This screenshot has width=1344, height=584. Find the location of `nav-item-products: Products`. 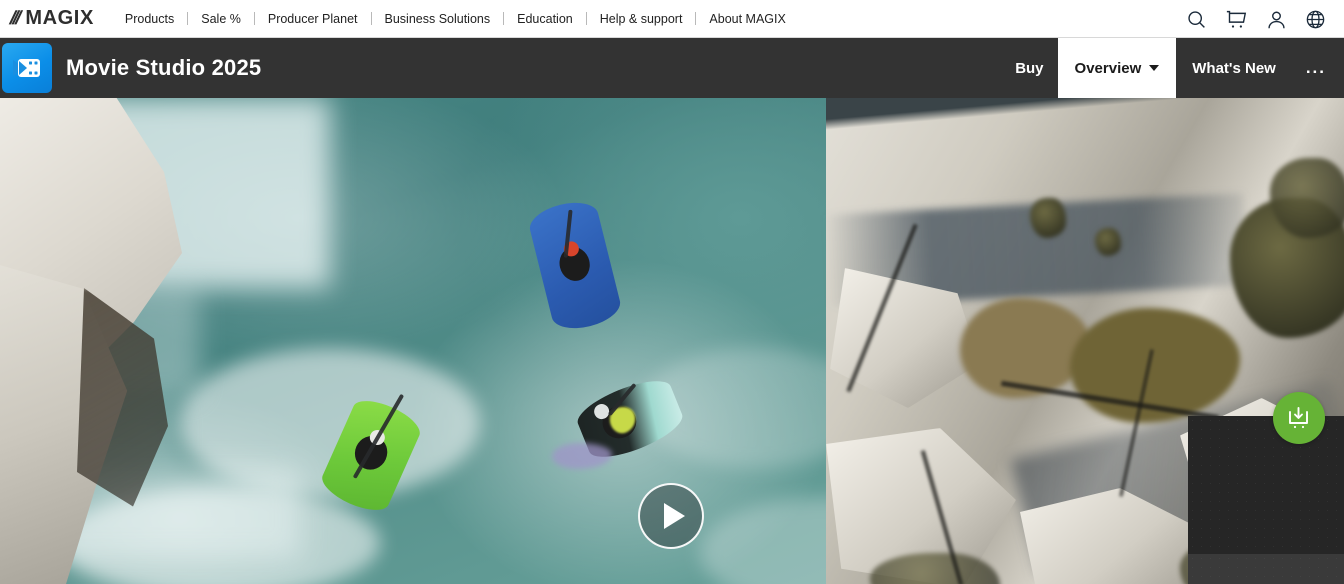

nav-item-products: Products is located at coordinates (149, 19).